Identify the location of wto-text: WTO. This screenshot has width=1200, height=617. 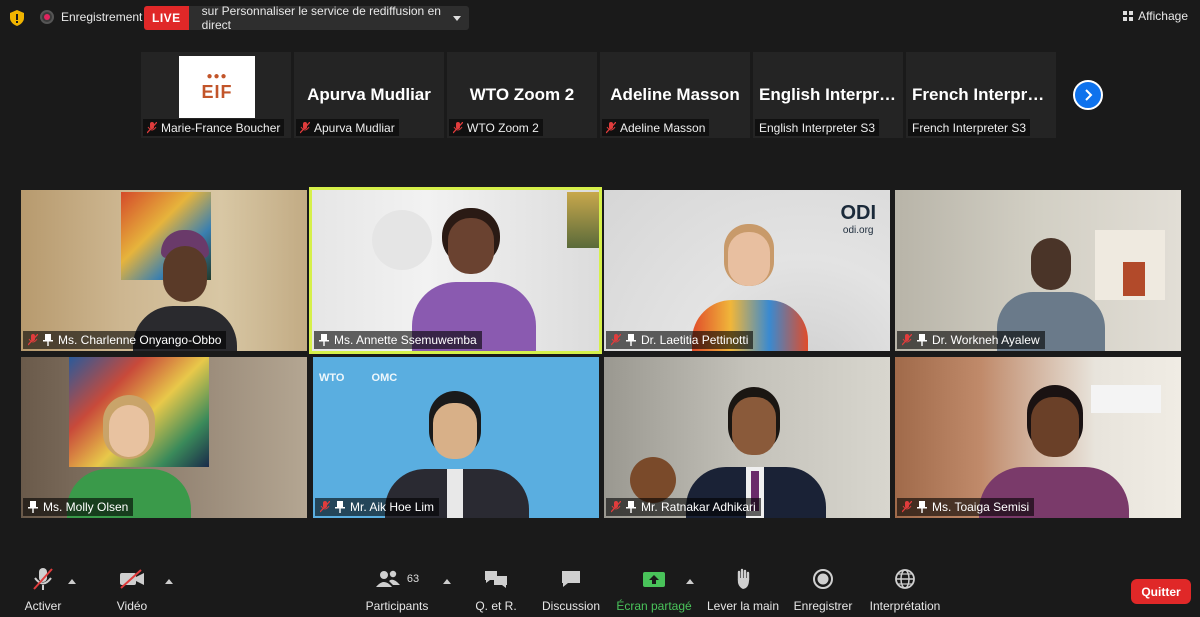
(332, 378).